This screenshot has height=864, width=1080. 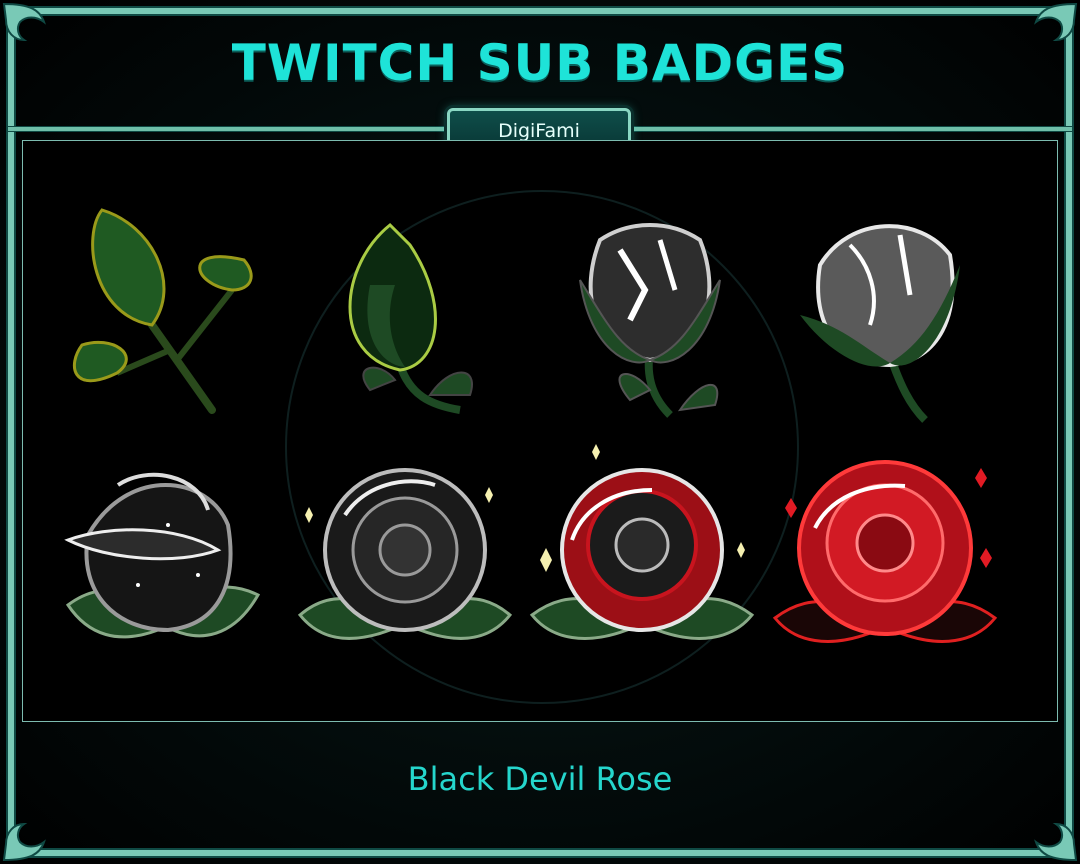 I want to click on page-title: TWITCH SUB BADGES, so click(x=540, y=63).